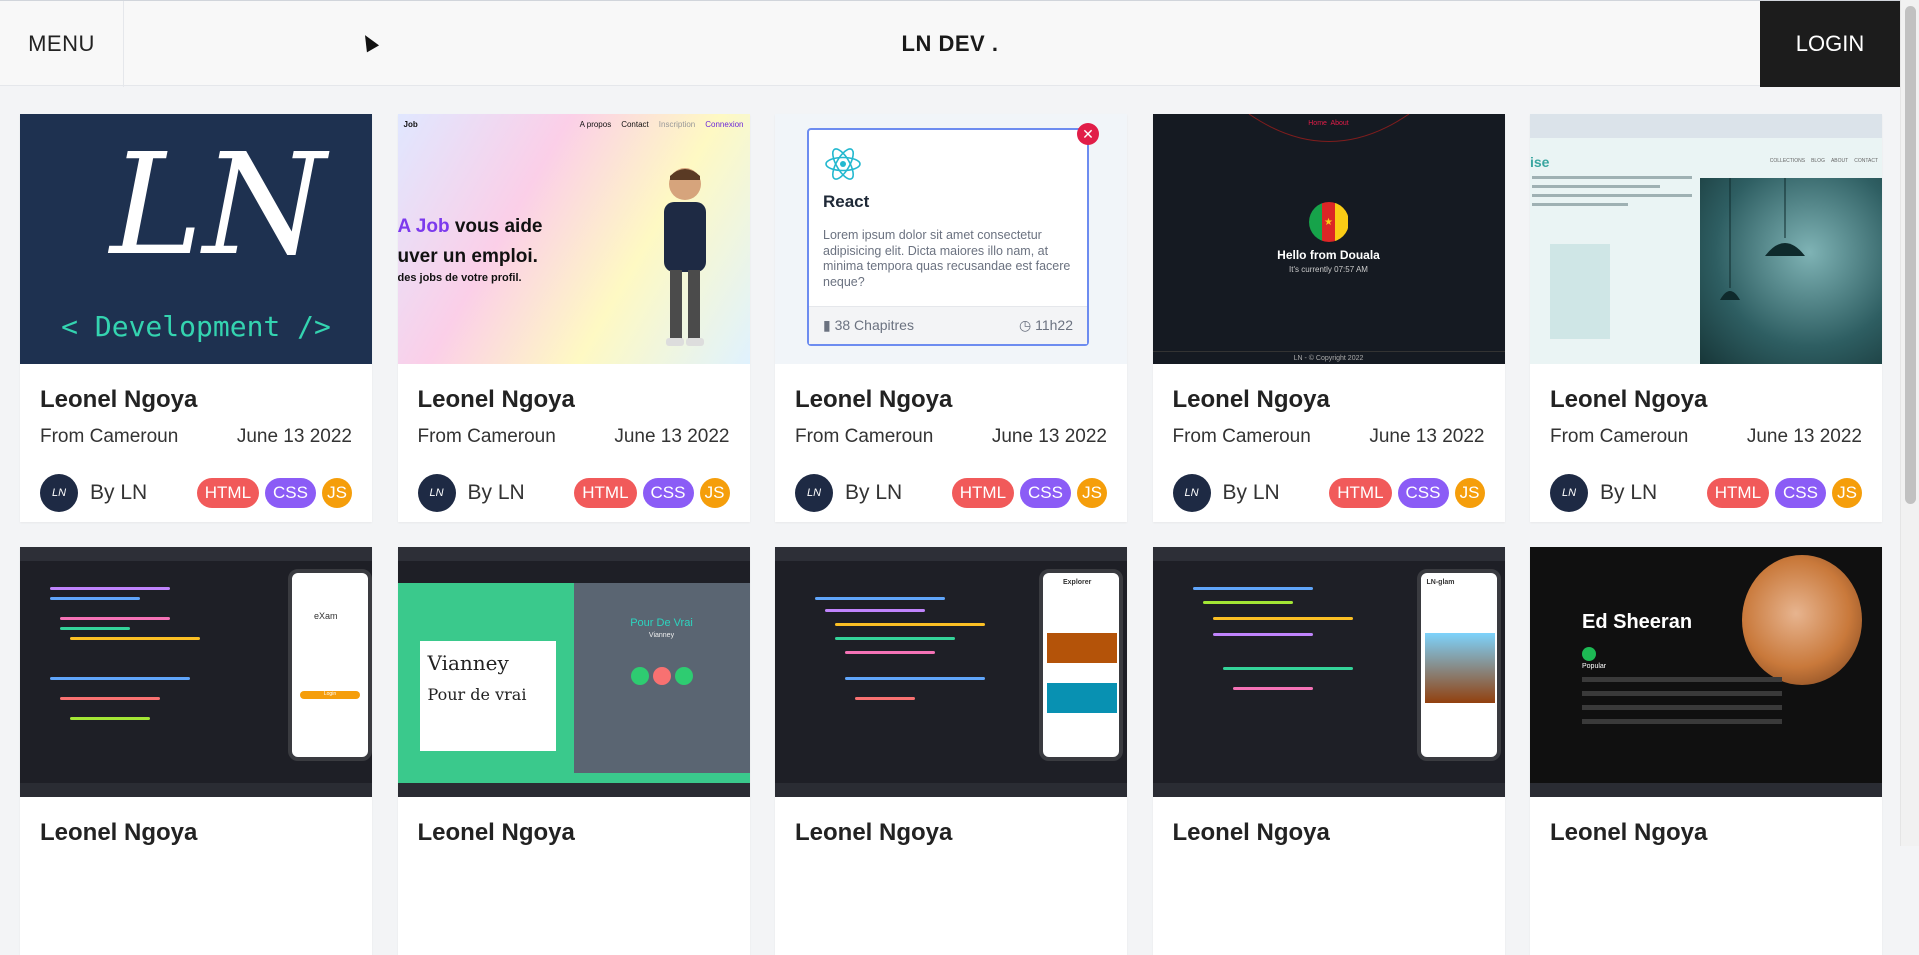 Image resolution: width=1919 pixels, height=955 pixels. What do you see at coordinates (1045, 325) in the screenshot?
I see `duration: ◷ 11h22` at bounding box center [1045, 325].